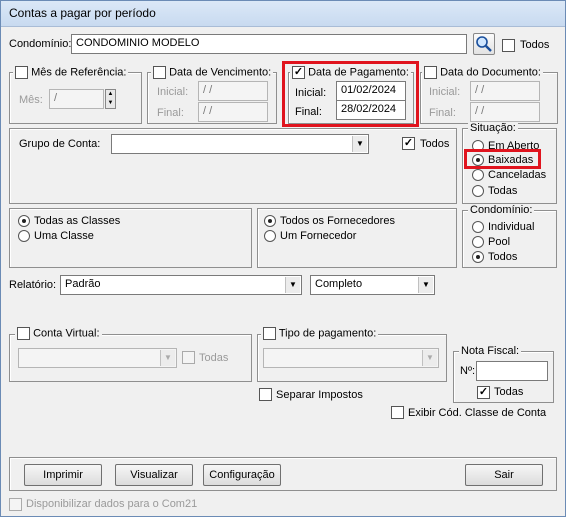 The height and width of the screenshot is (517, 566). Describe the element at coordinates (110, 103) in the screenshot. I see `spin-down-icon: ▼` at that location.